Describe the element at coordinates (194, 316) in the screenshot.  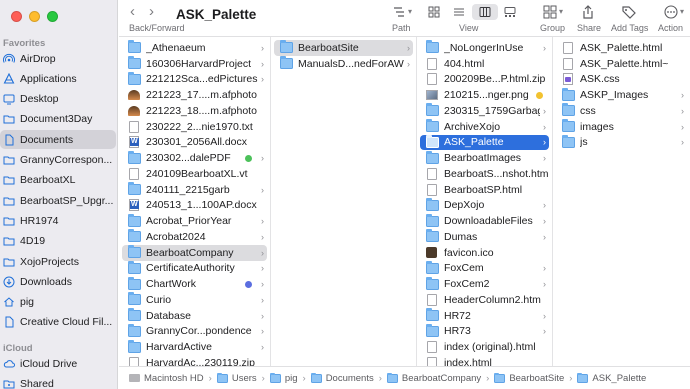
I see `folder-row: Database ›` at that location.